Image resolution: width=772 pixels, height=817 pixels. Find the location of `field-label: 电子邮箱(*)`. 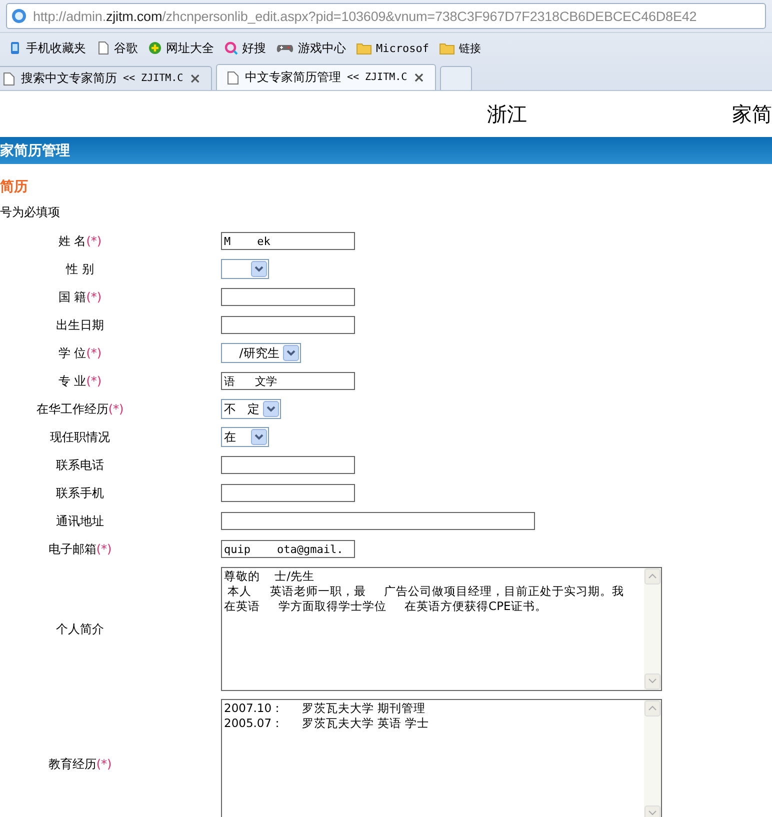

field-label: 电子邮箱(*) is located at coordinates (80, 549).